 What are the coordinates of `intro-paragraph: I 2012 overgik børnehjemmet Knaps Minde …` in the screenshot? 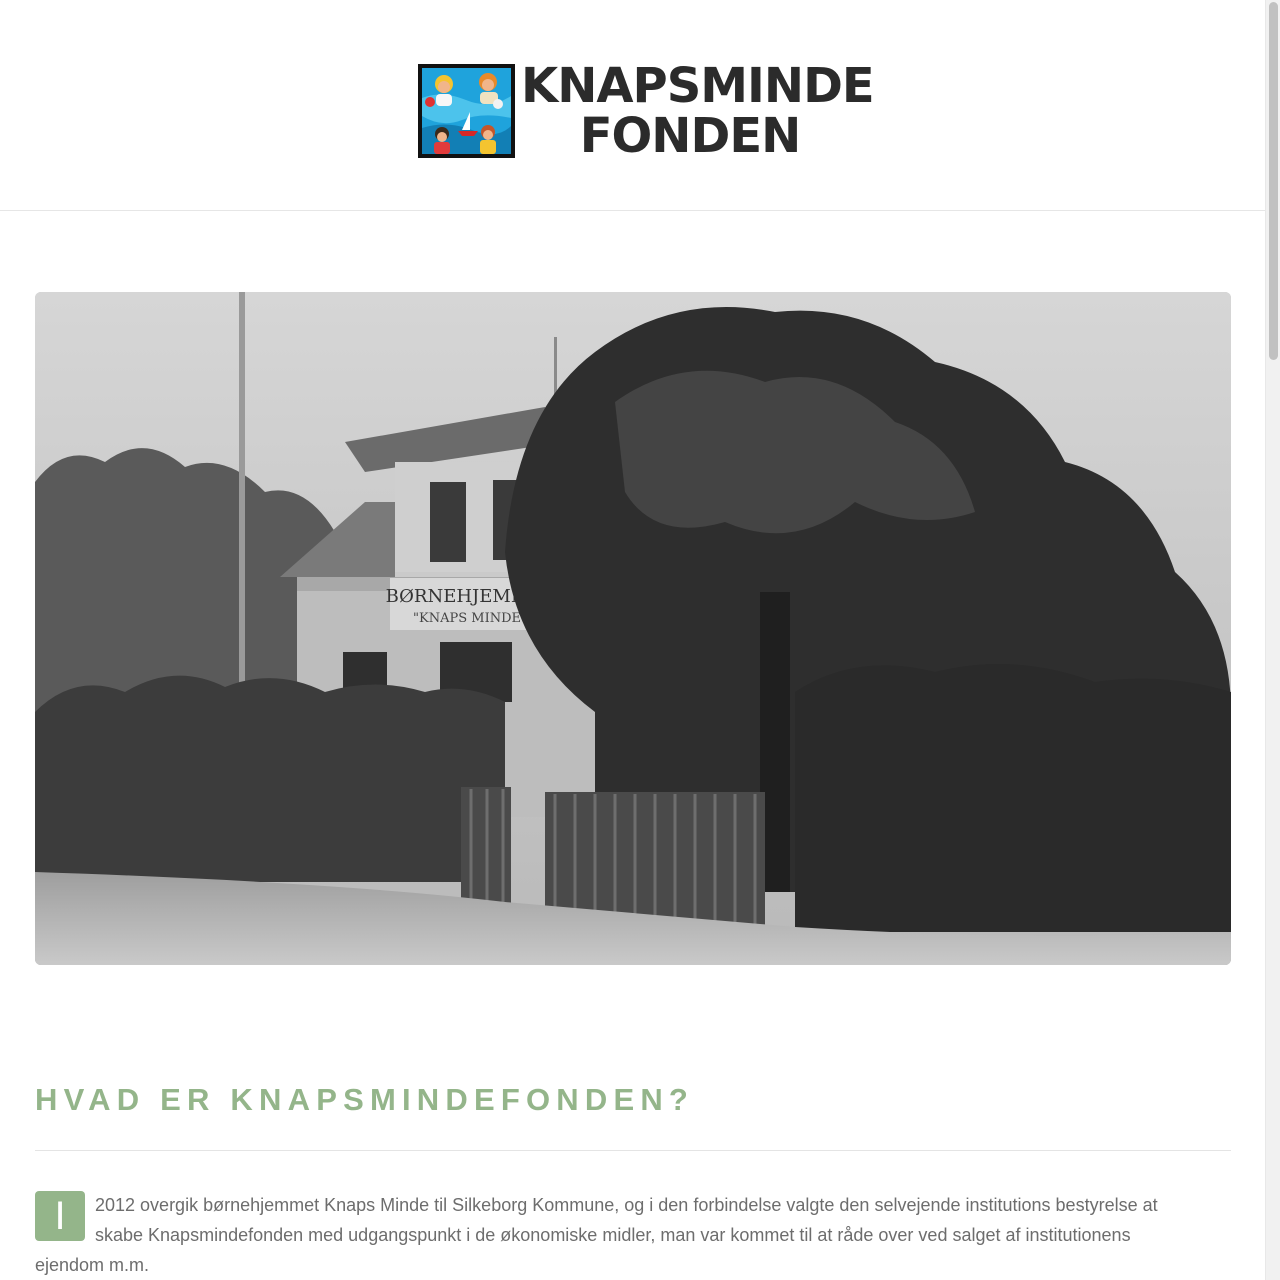 It's located at (610, 1235).